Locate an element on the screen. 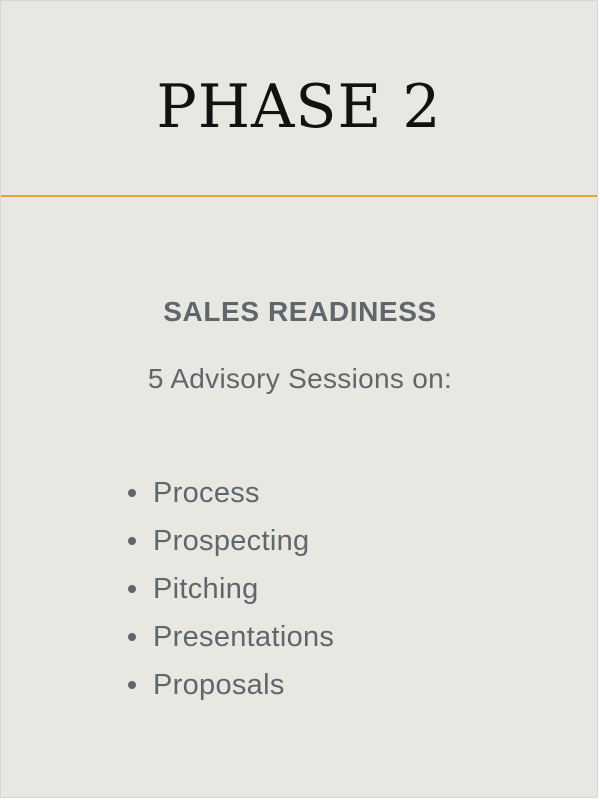 The width and height of the screenshot is (600, 800). topic-label: Prospecting is located at coordinates (231, 541).